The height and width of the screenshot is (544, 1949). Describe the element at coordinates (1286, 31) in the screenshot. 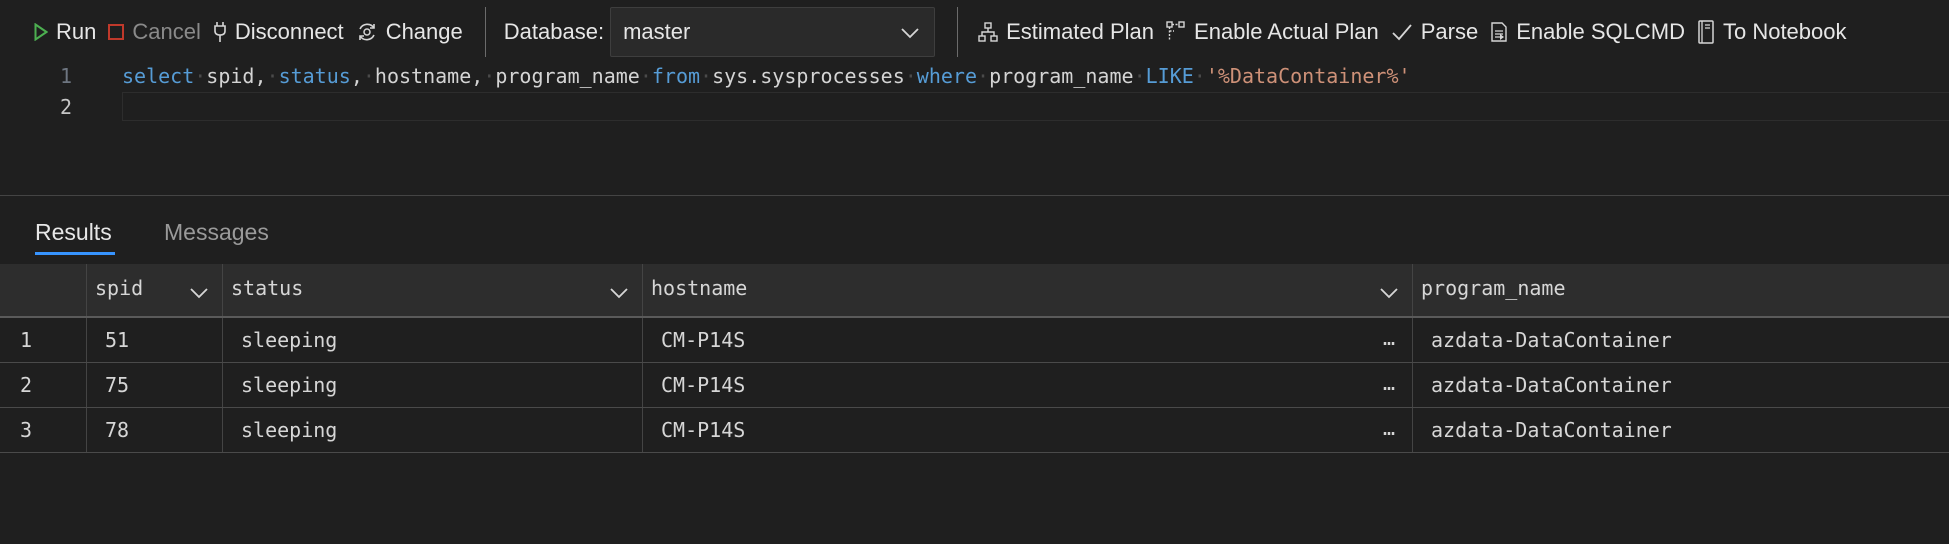

I see `enable-actual-plan-label: Enable Actual Plan` at that location.